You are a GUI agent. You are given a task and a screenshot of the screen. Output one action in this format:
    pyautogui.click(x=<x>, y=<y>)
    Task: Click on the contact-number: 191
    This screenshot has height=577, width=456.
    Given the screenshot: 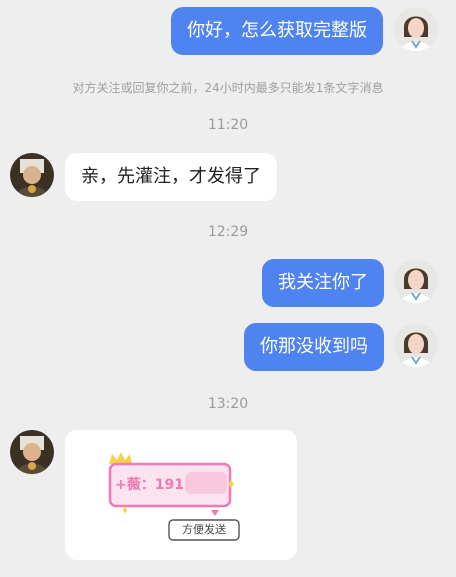 What is the action you would take?
    pyautogui.click(x=169, y=485)
    